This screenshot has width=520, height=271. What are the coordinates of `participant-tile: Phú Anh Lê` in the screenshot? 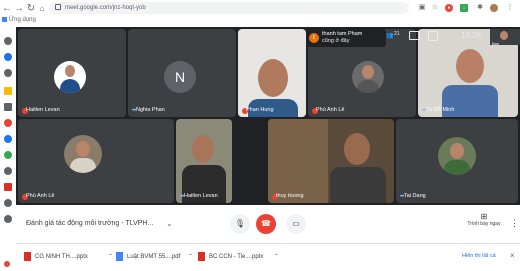 It's located at (96, 161).